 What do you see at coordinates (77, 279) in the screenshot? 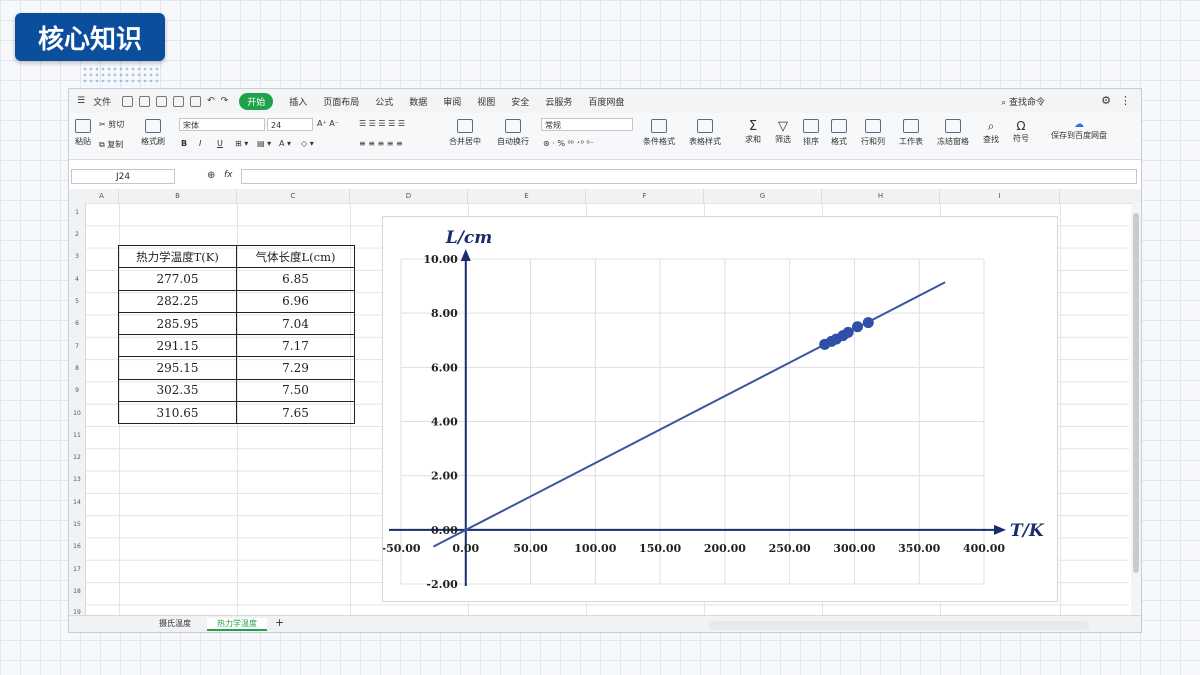
I see `row-header: 4` at bounding box center [77, 279].